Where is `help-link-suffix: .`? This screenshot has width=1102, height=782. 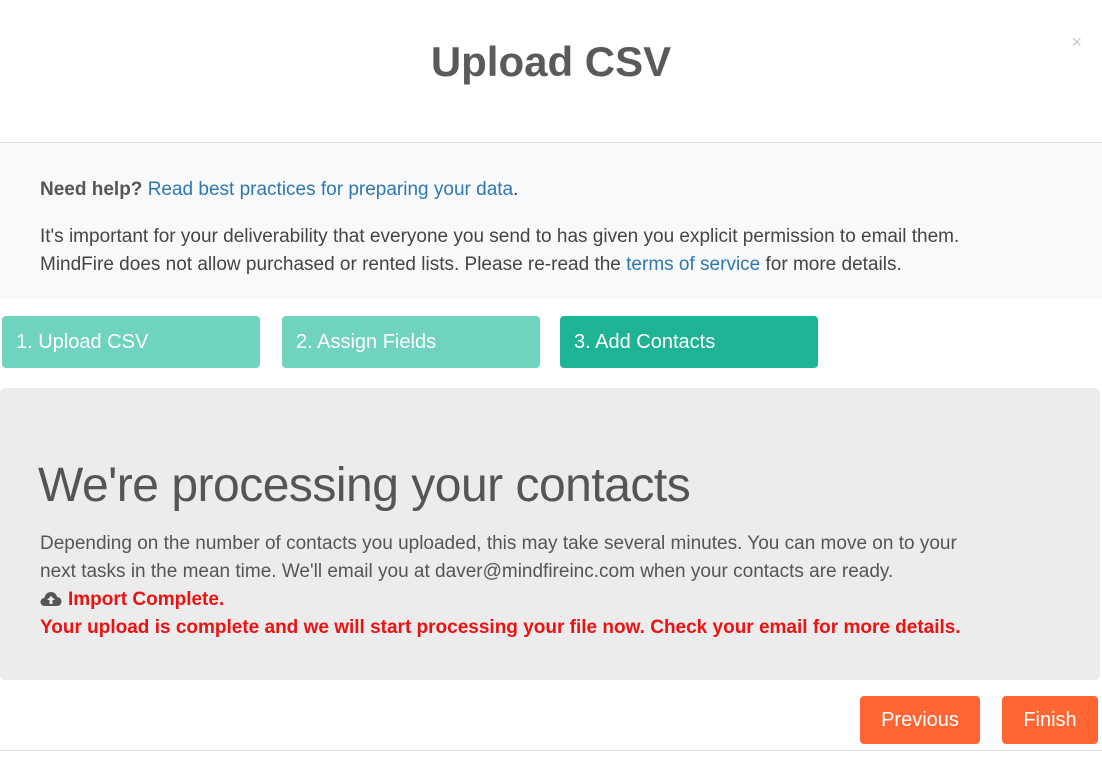
help-link-suffix: . is located at coordinates (516, 189).